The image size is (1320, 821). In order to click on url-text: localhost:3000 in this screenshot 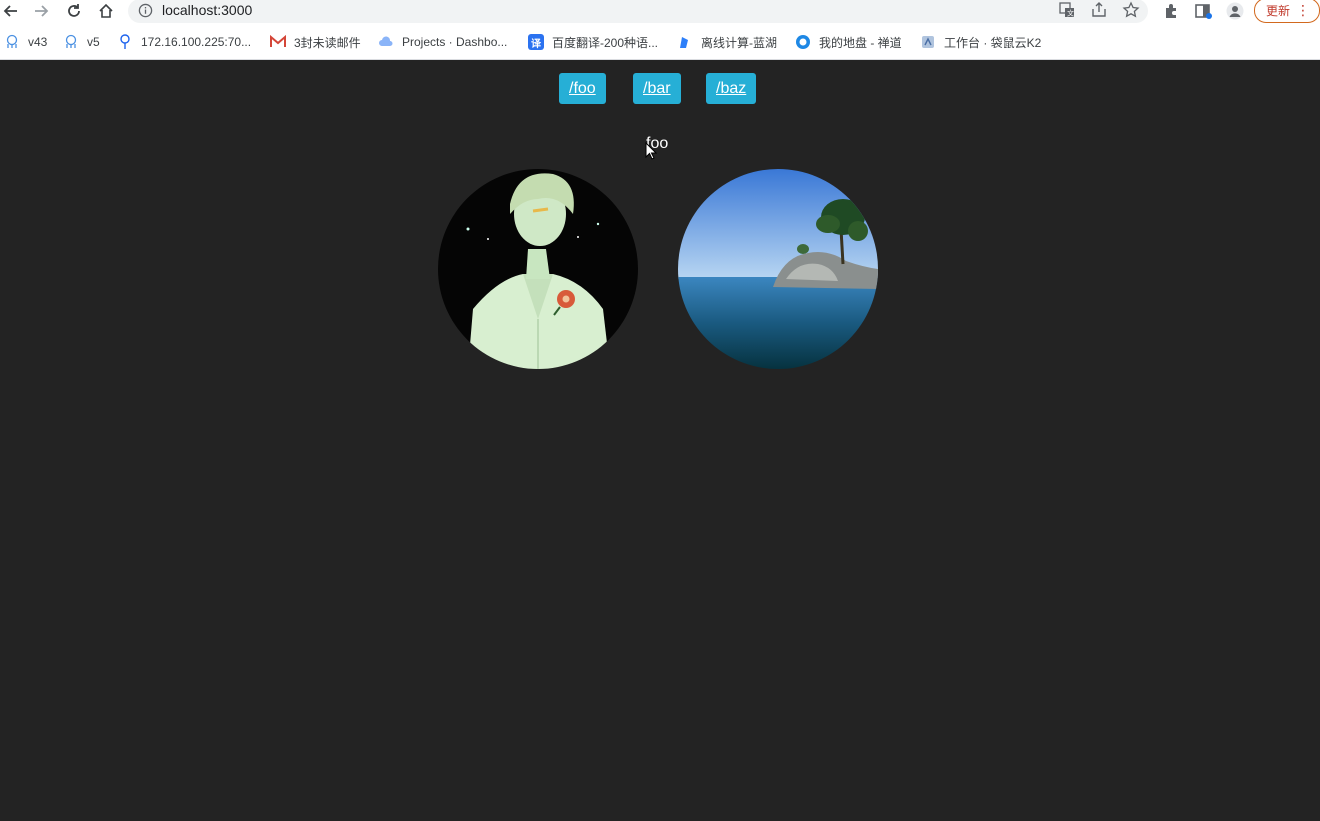, I will do `click(207, 10)`.